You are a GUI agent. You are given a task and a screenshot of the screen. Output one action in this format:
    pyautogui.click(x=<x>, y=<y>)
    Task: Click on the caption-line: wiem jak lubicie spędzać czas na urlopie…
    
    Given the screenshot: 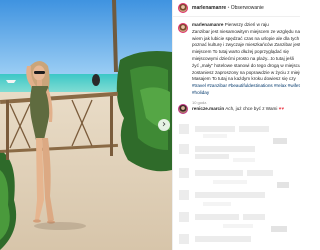 What is the action you would take?
    pyautogui.click(x=246, y=38)
    